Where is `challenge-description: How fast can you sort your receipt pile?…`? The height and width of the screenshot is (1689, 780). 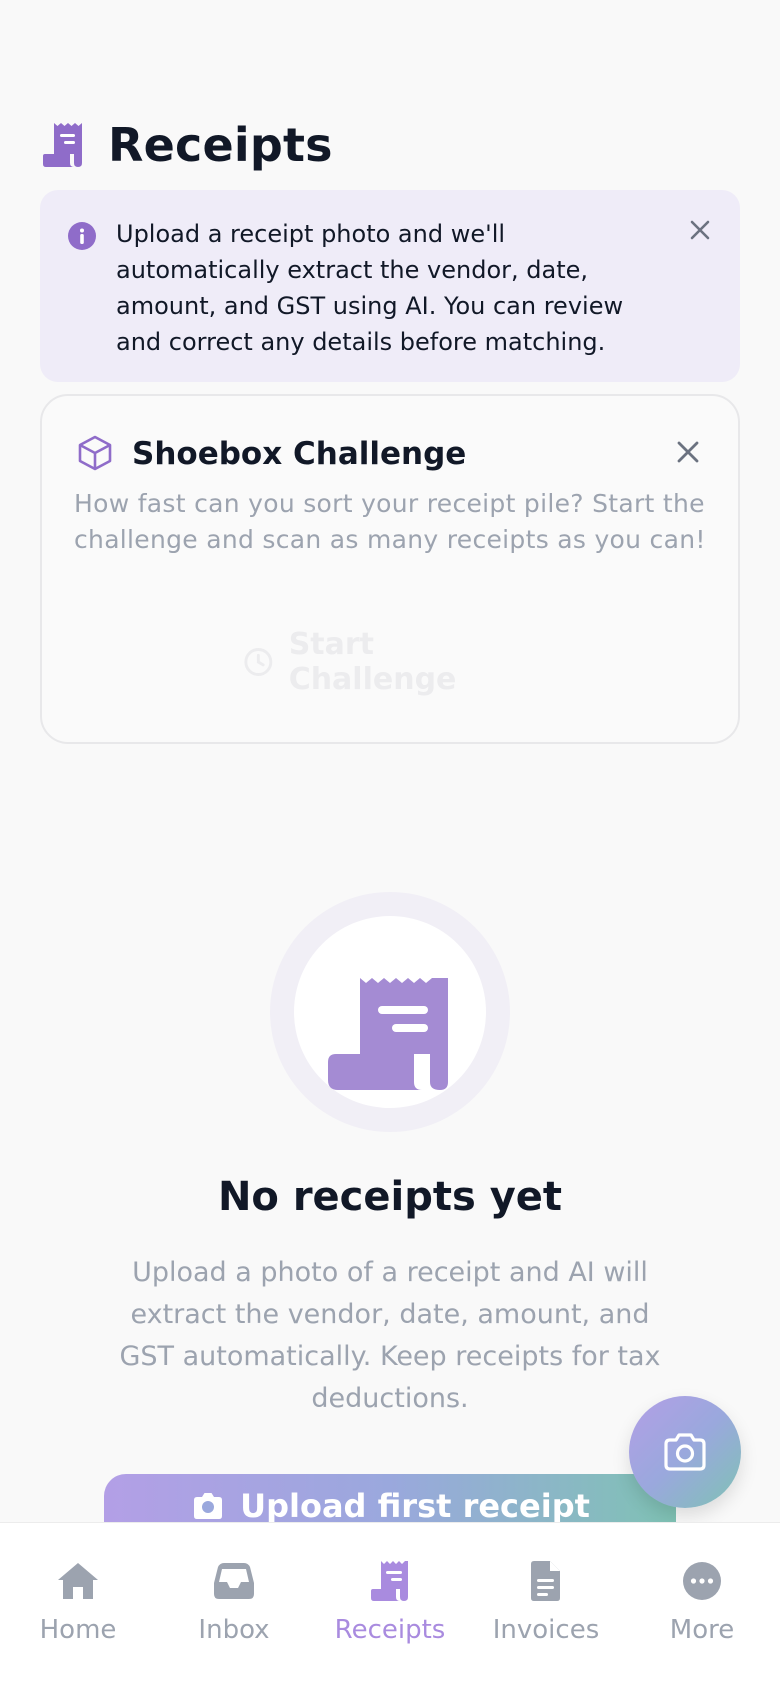 challenge-description: How fast can you sort your receipt pile?… is located at coordinates (390, 521).